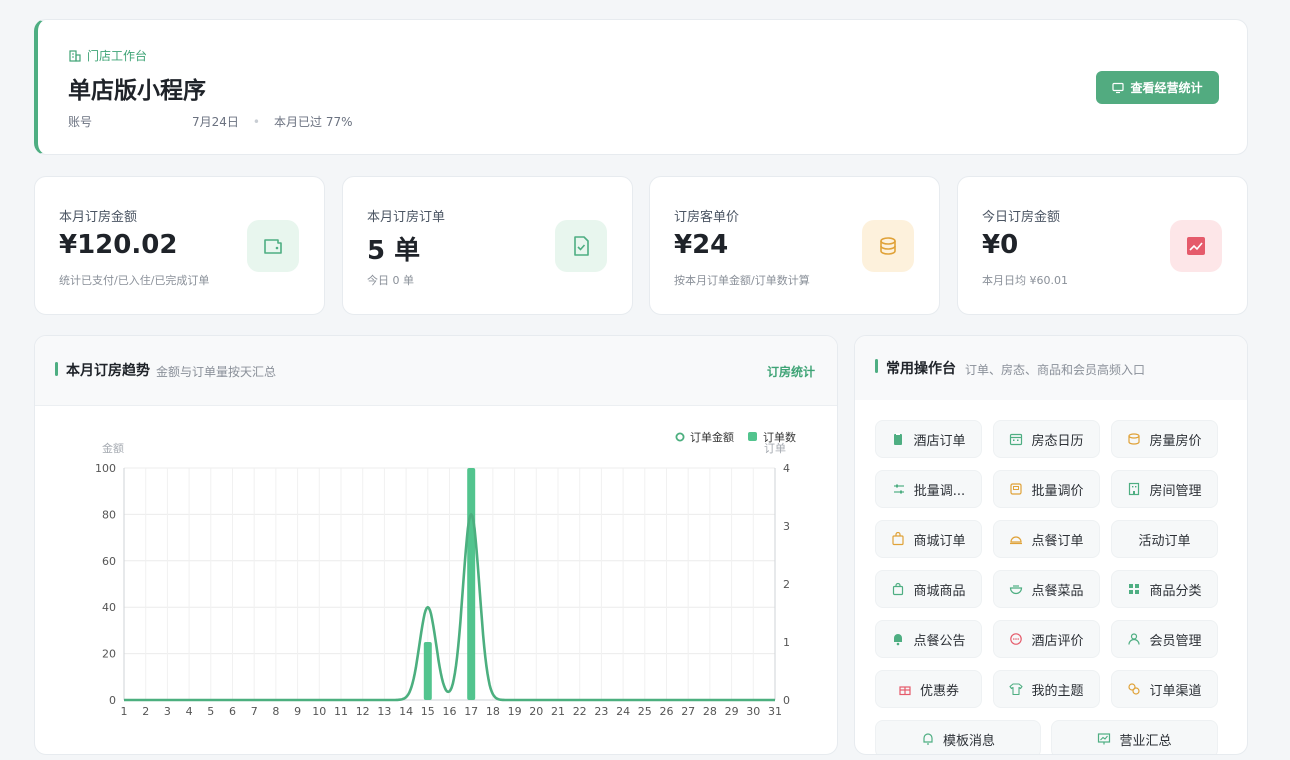  What do you see at coordinates (232, 711) in the screenshot?
I see `x-tick-label: 6` at bounding box center [232, 711].